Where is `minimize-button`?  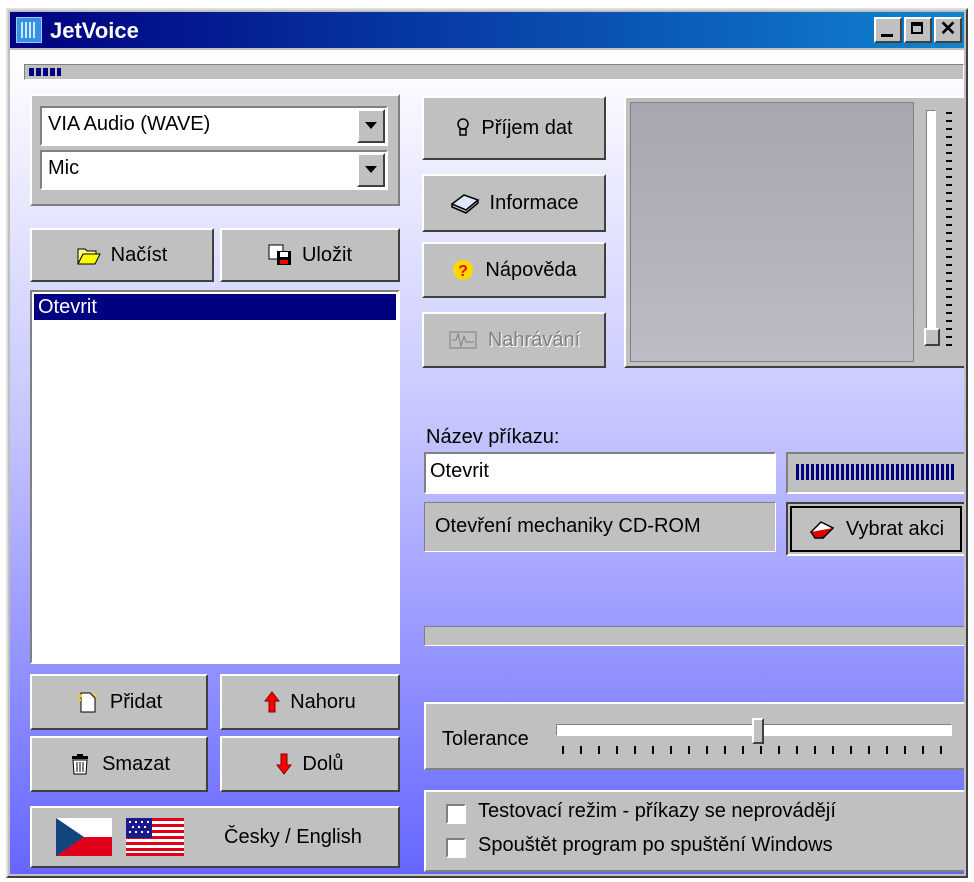
minimize-button is located at coordinates (888, 30).